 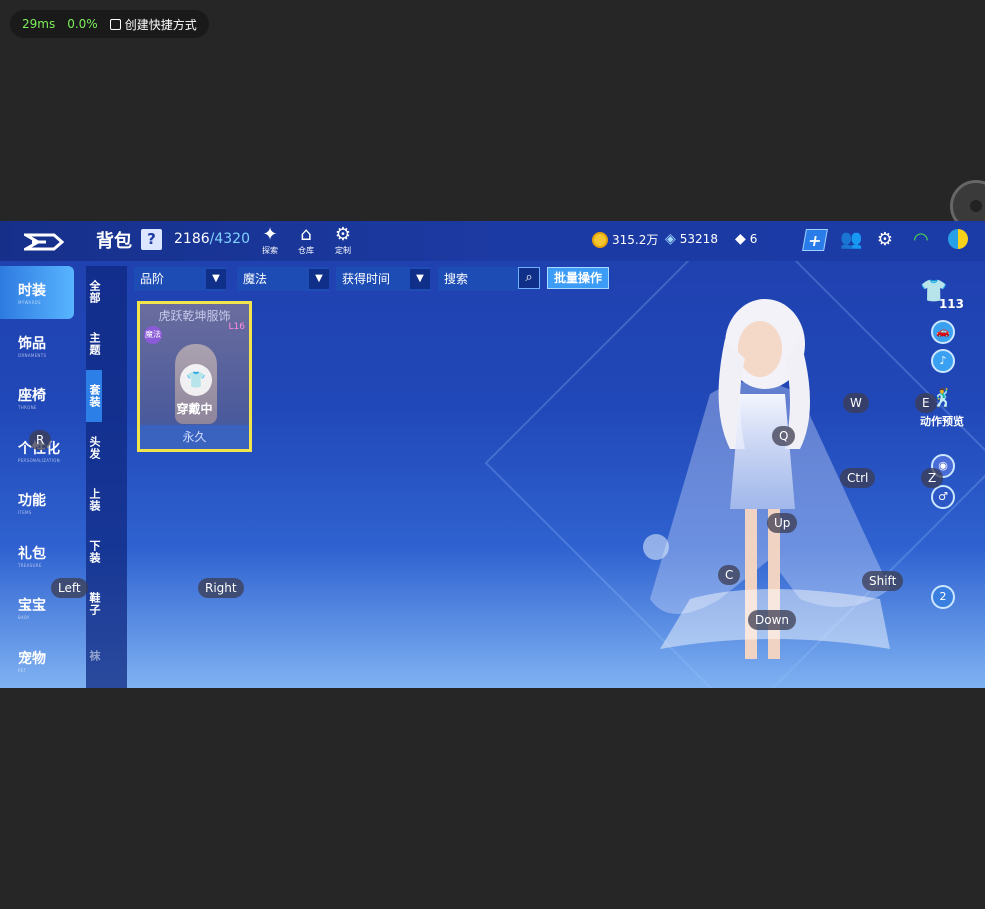 I want to click on coin-display: 315.2万, so click(x=625, y=239).